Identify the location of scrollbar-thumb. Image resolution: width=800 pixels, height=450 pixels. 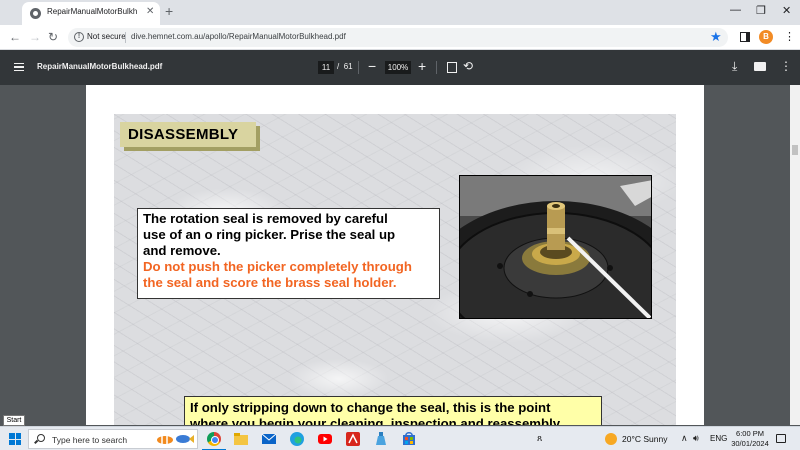
(795, 150).